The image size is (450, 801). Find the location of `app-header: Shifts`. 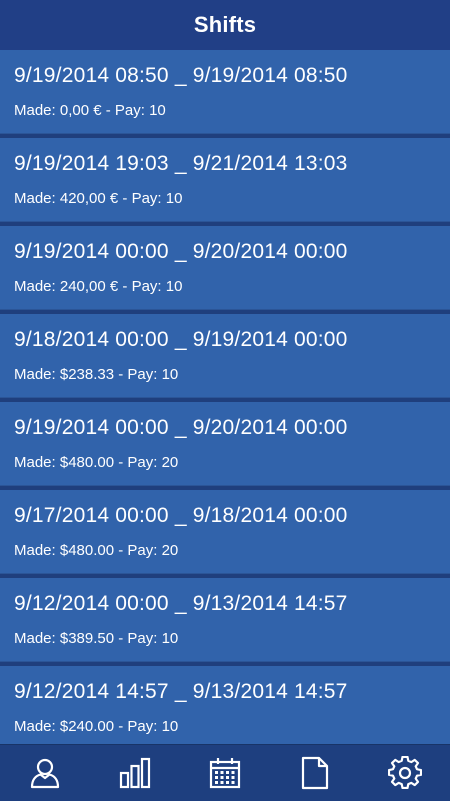

app-header: Shifts is located at coordinates (225, 25).